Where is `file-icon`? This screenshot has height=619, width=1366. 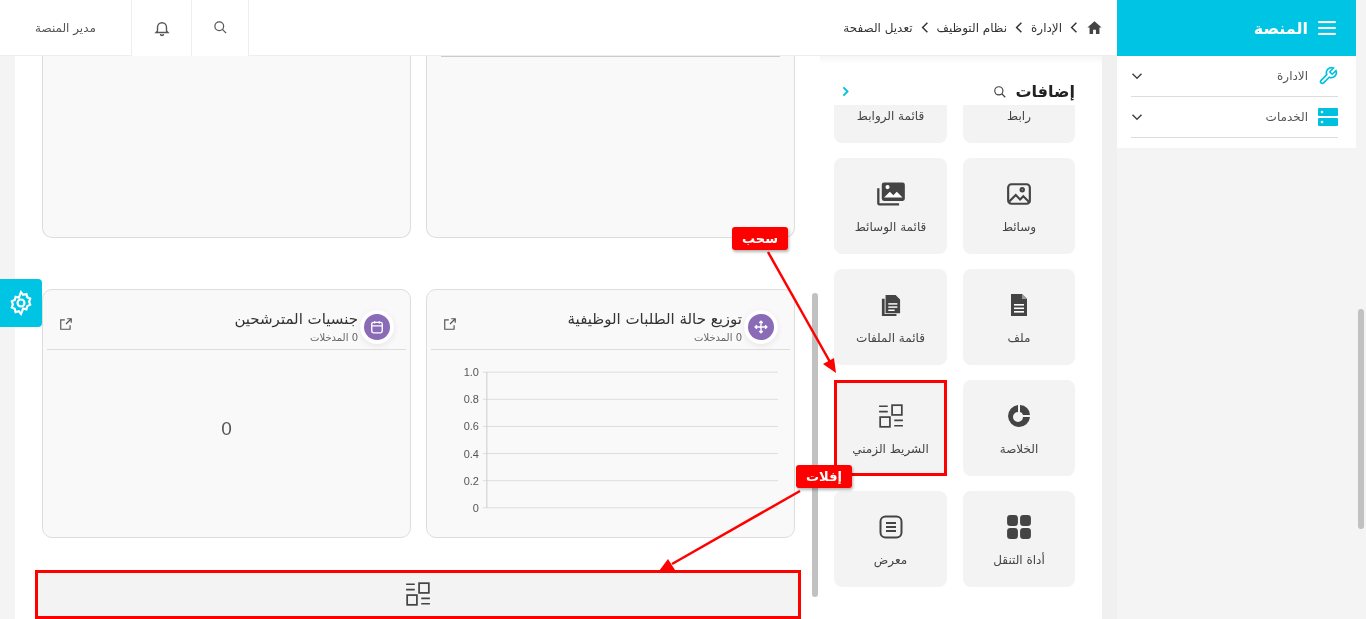 file-icon is located at coordinates (1019, 305).